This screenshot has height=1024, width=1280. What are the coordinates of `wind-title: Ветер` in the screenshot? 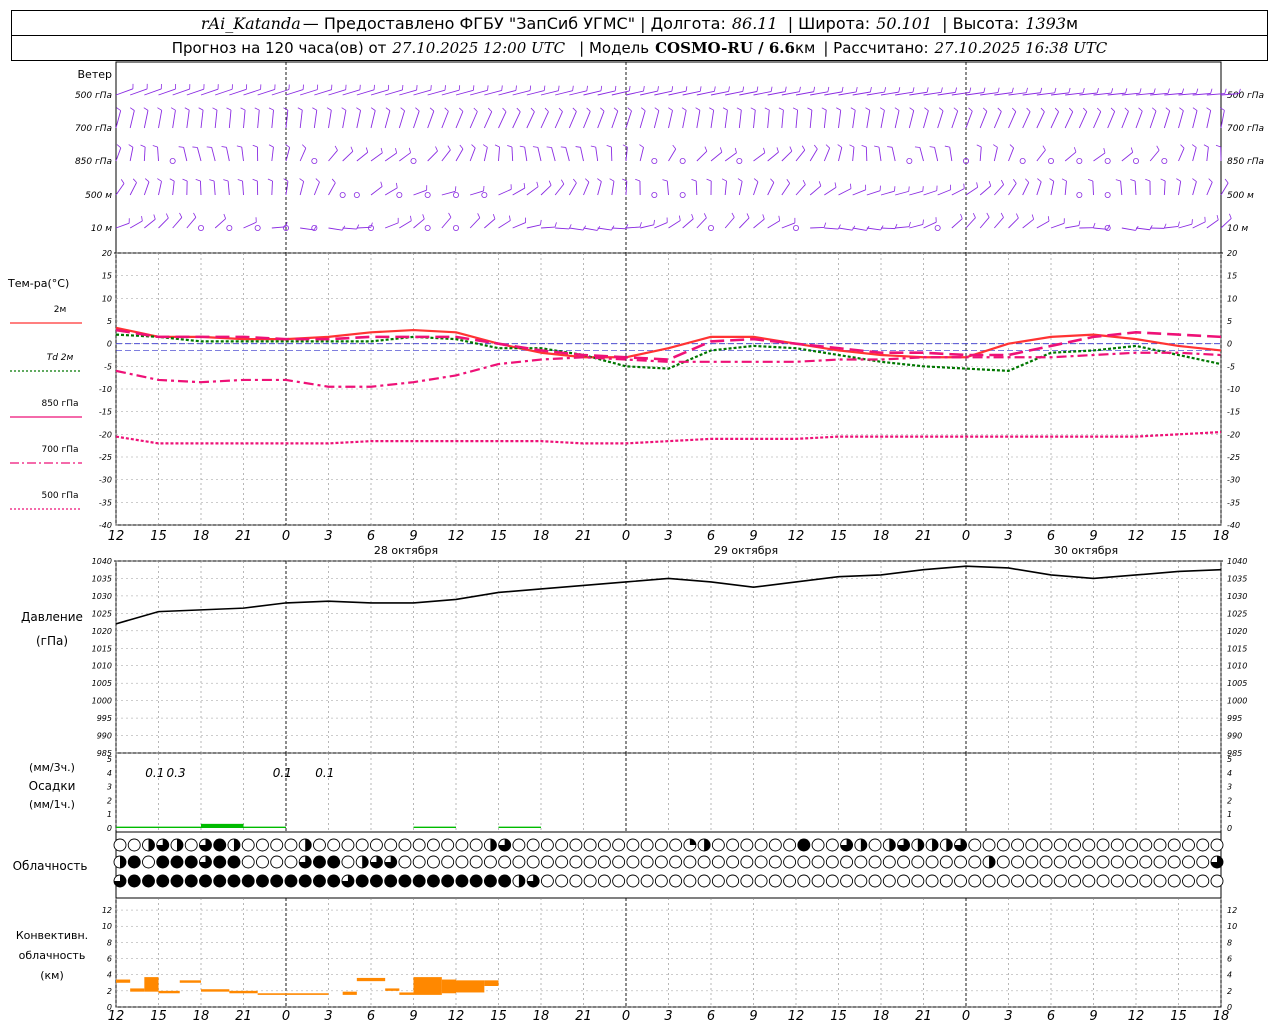 It's located at (95, 74).